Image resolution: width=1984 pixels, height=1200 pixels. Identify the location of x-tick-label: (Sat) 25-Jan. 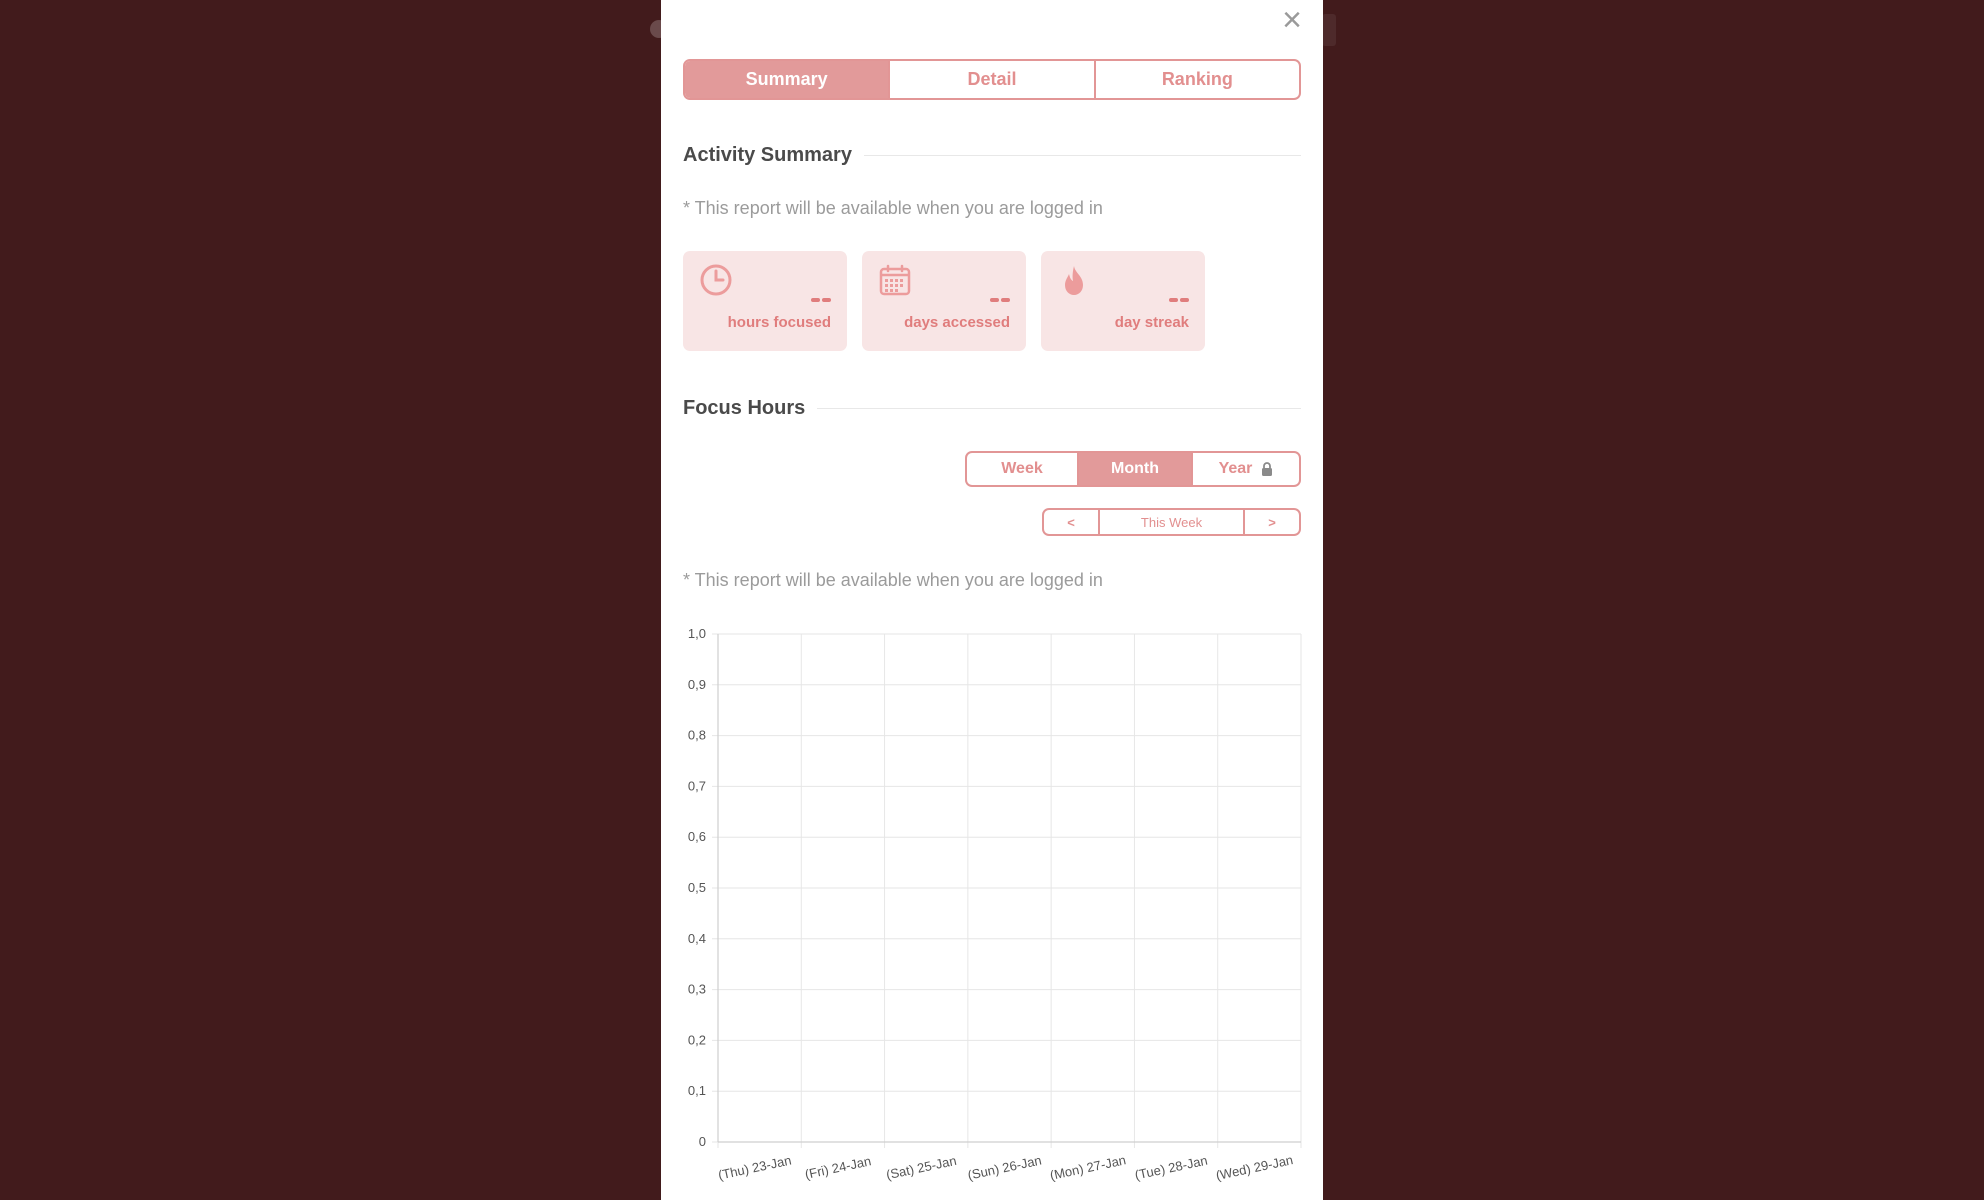
(921, 1168).